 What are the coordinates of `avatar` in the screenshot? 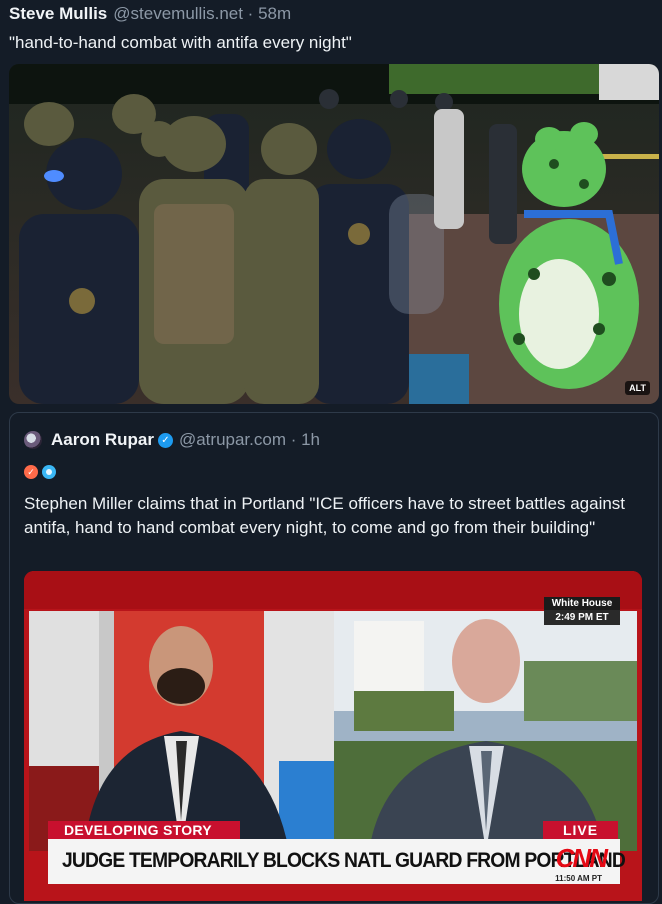 It's located at (33, 440).